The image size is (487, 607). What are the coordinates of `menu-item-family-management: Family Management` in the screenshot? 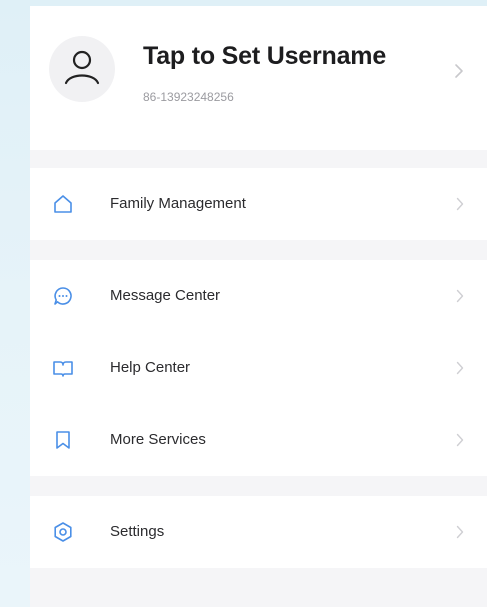 It's located at (258, 204).